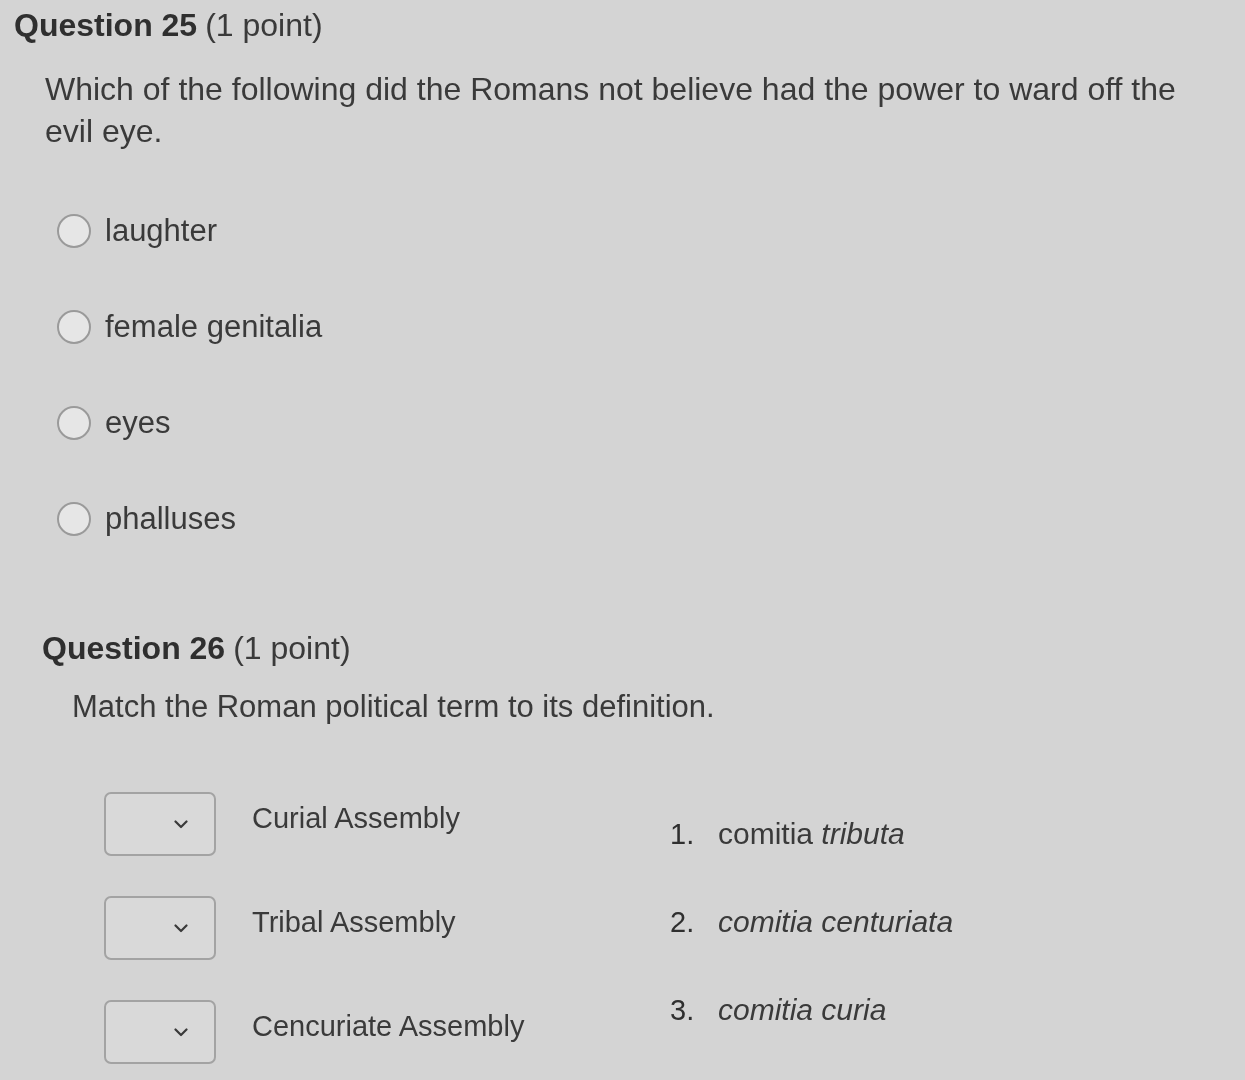 This screenshot has width=1245, height=1080. I want to click on term-label: Curial Assembly, so click(356, 818).